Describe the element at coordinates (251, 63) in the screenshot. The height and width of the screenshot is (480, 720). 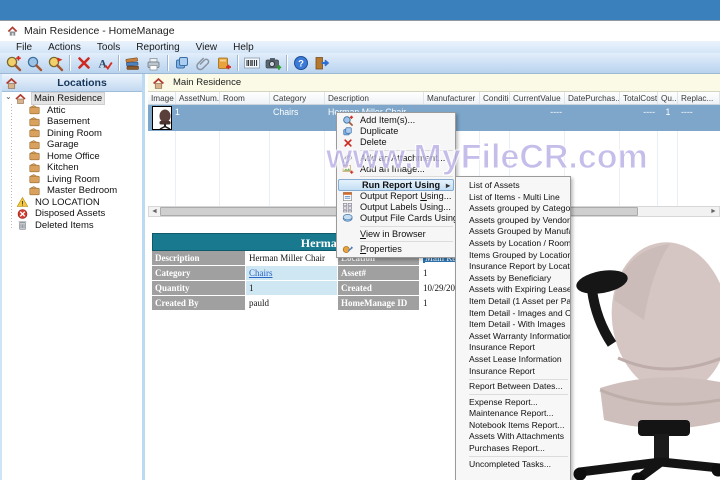
I see `barcode-icon` at that location.